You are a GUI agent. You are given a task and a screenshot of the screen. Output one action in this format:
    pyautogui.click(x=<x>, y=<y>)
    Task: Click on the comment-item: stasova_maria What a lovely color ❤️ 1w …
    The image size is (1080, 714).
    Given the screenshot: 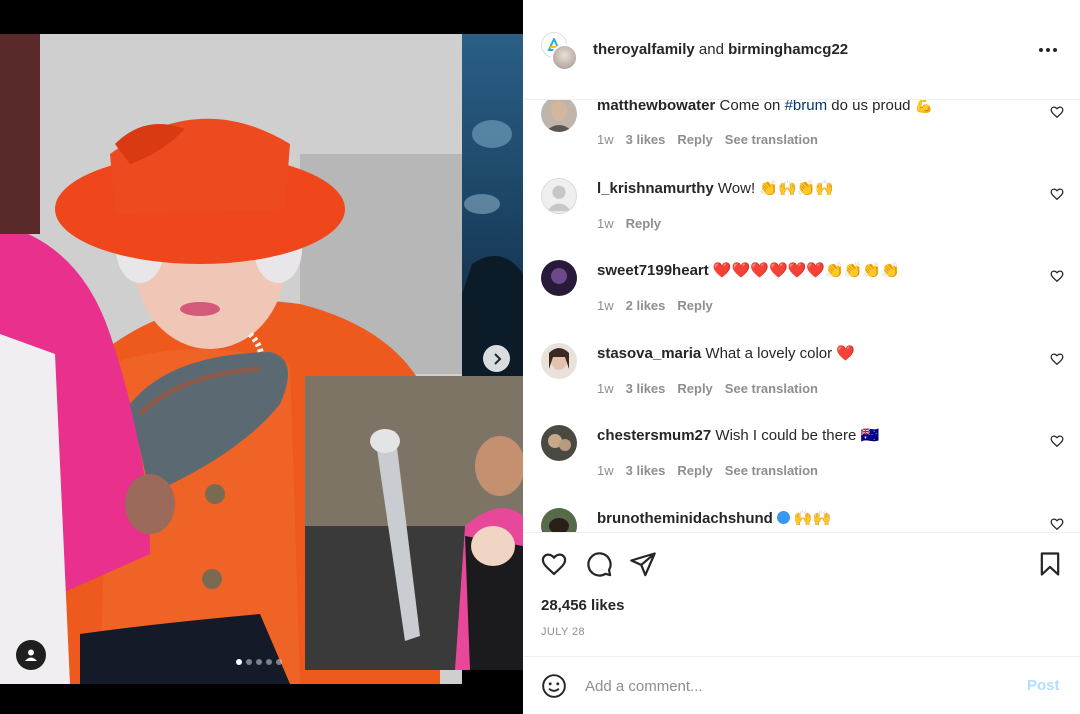 What is the action you would take?
    pyautogui.click(x=801, y=384)
    